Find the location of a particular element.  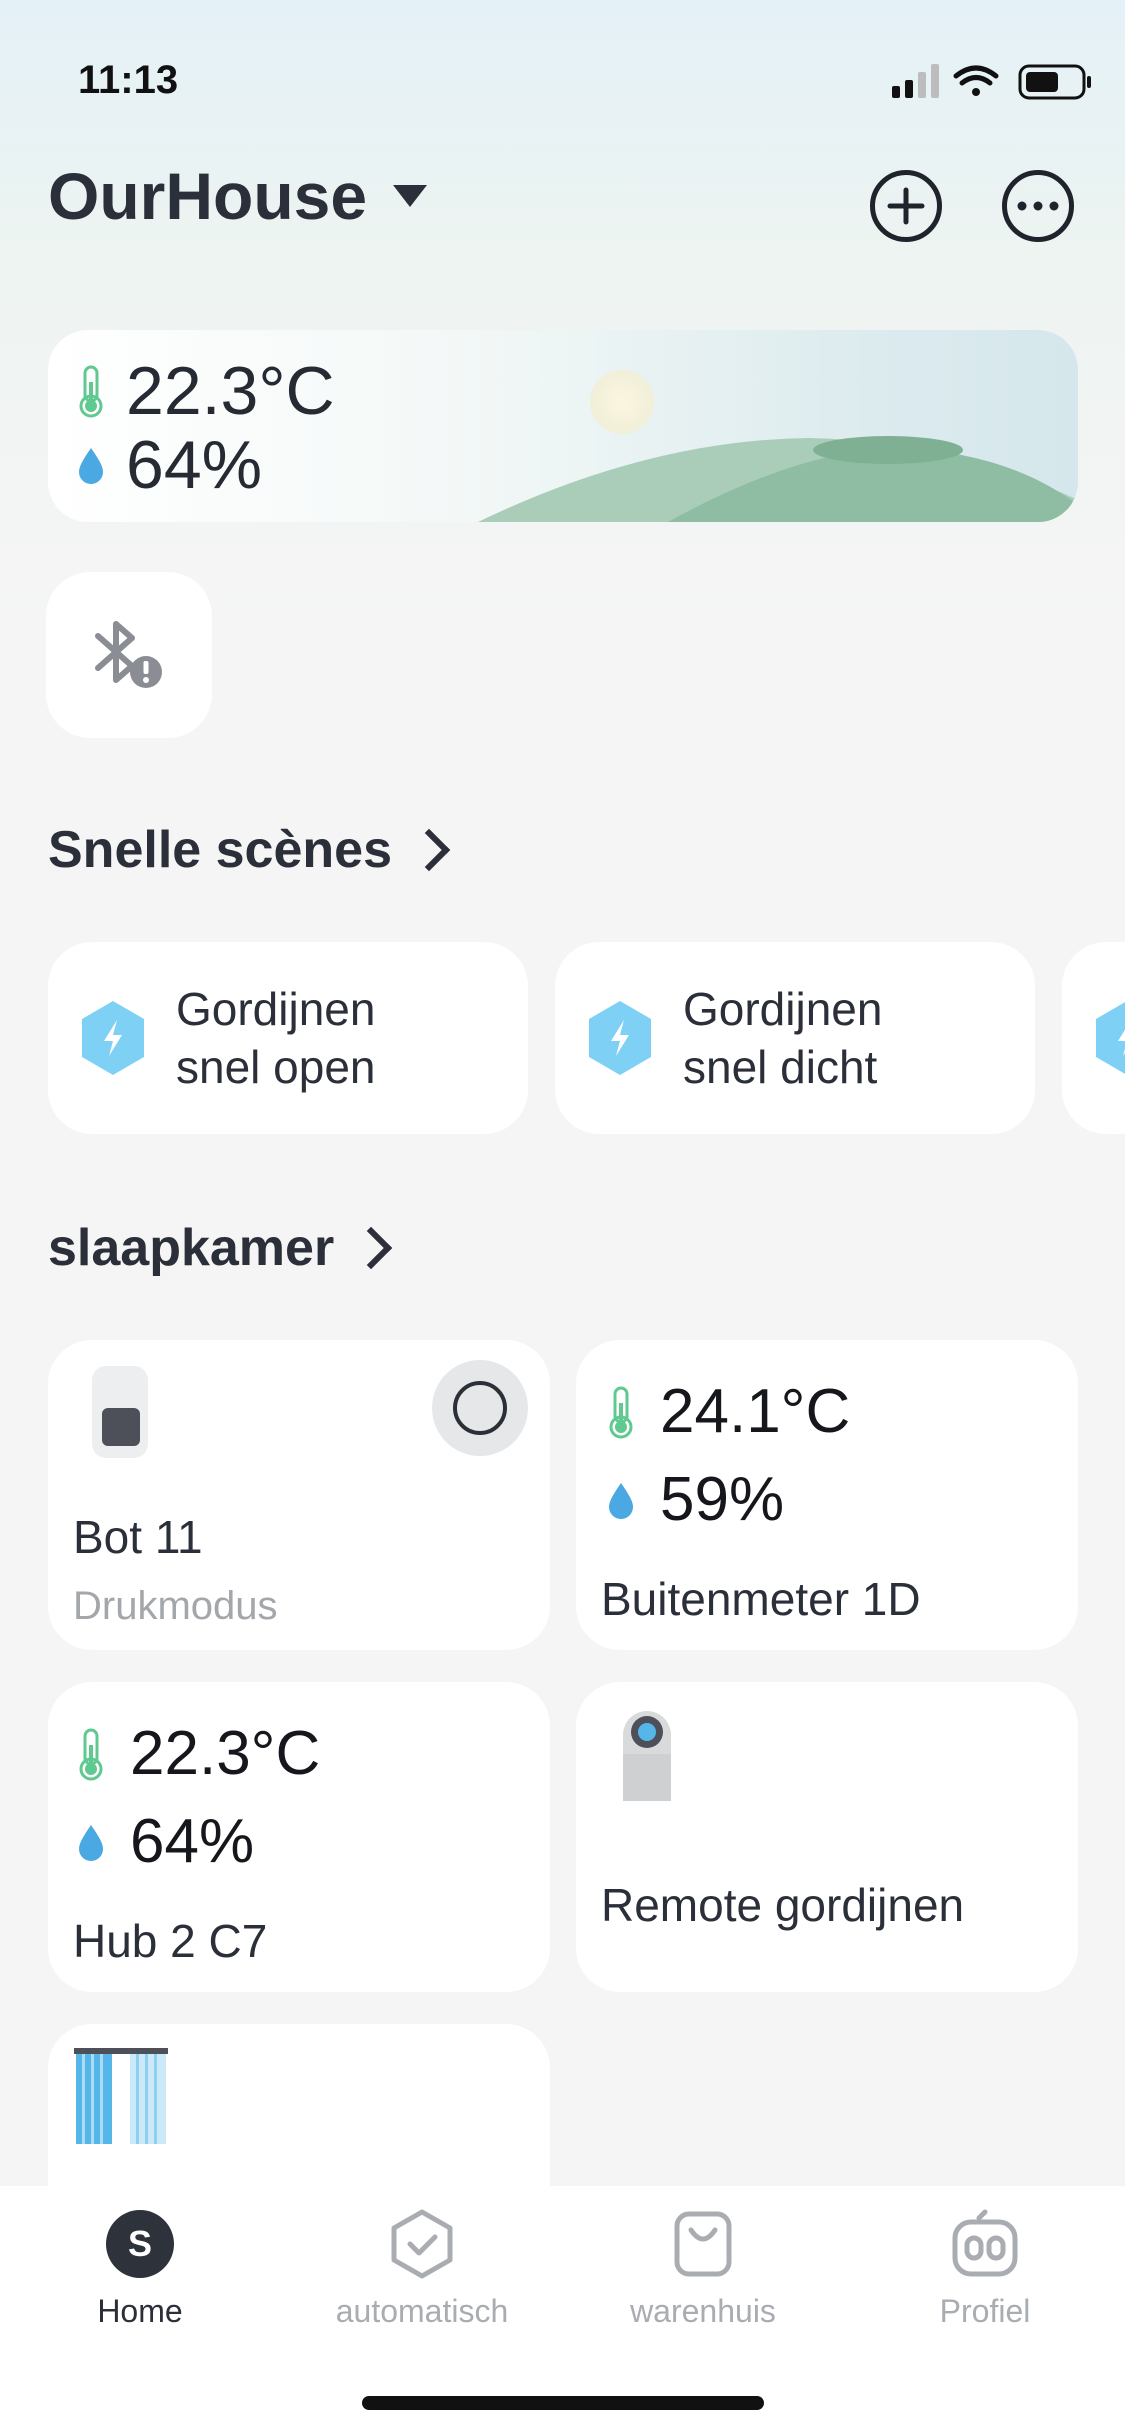

device-name: Buitenmeter 1D is located at coordinates (761, 1599).